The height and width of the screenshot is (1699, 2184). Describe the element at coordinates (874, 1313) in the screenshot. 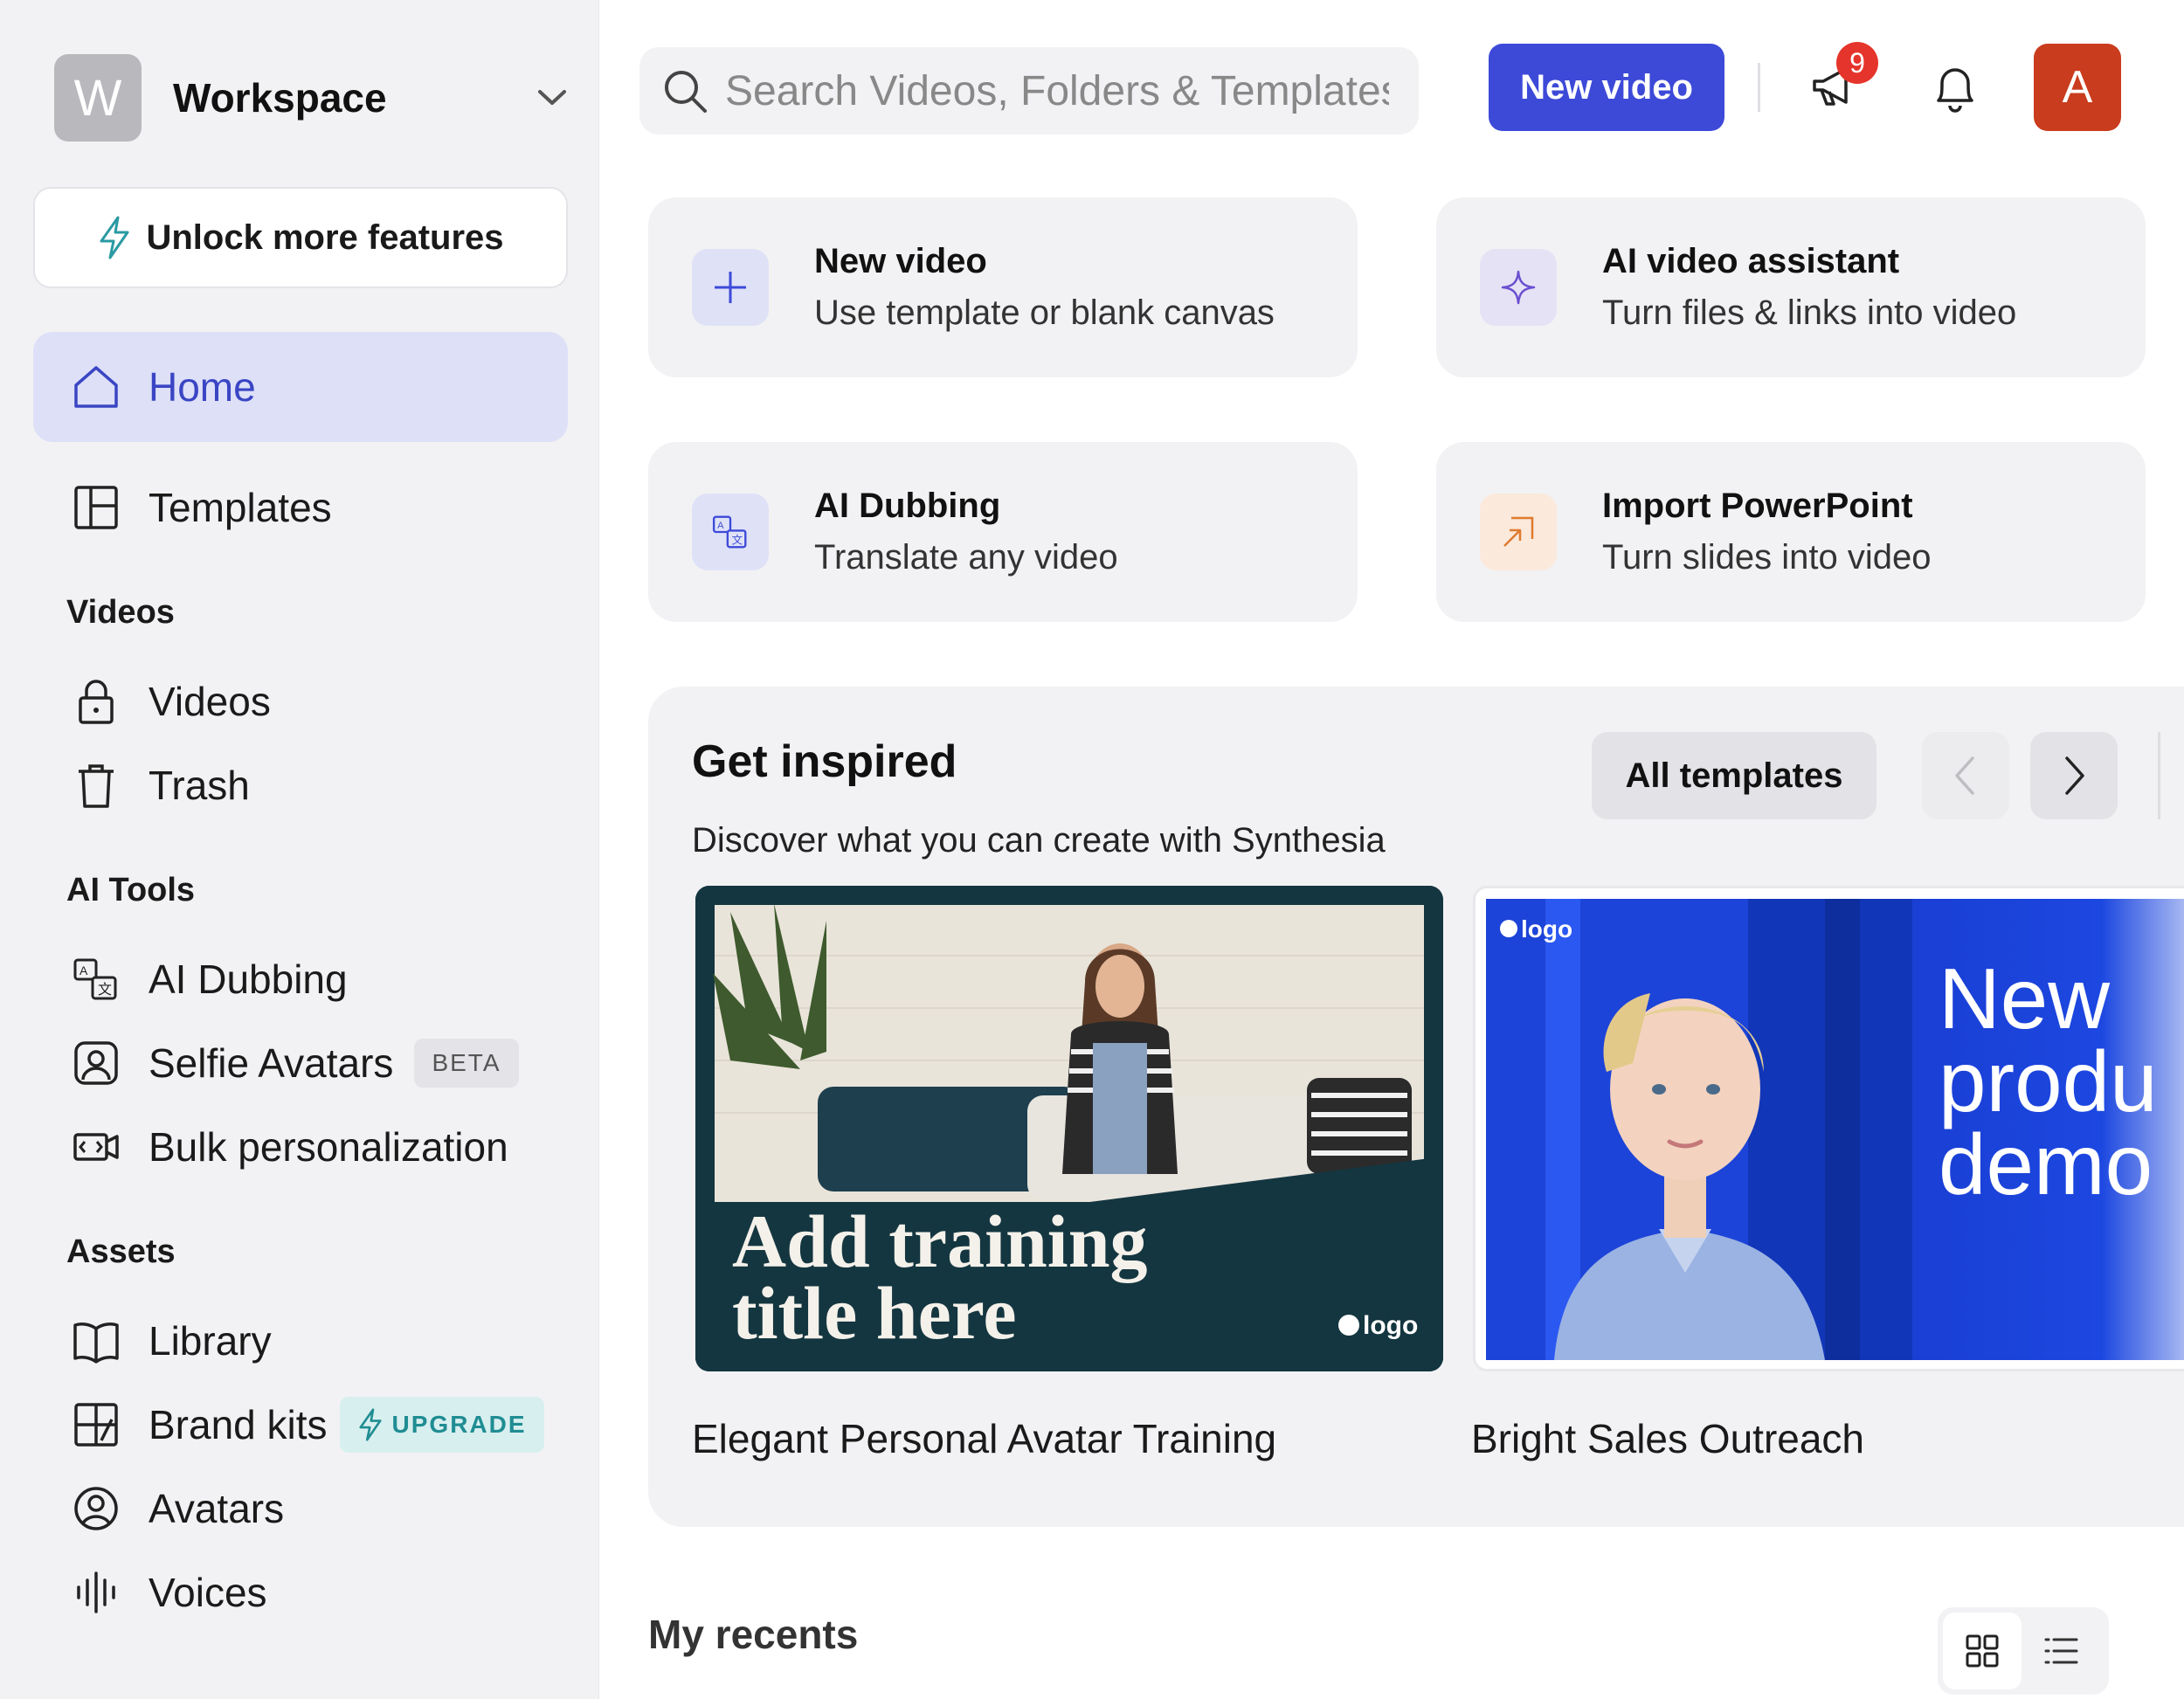

I see `template-overlay-line: title here` at that location.